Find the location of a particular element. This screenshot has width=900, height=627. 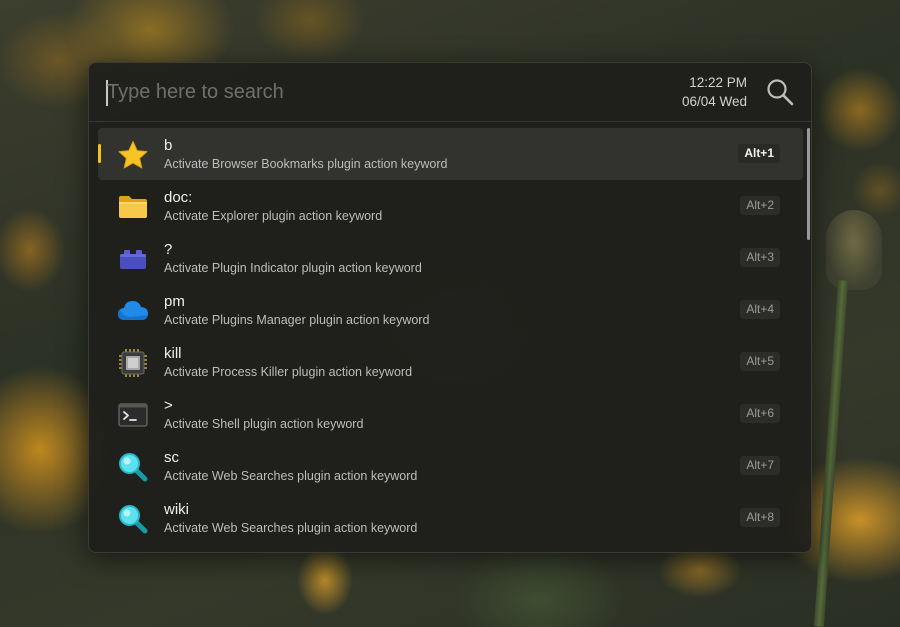

hotkey-badge: Alt+2 is located at coordinates (760, 205).